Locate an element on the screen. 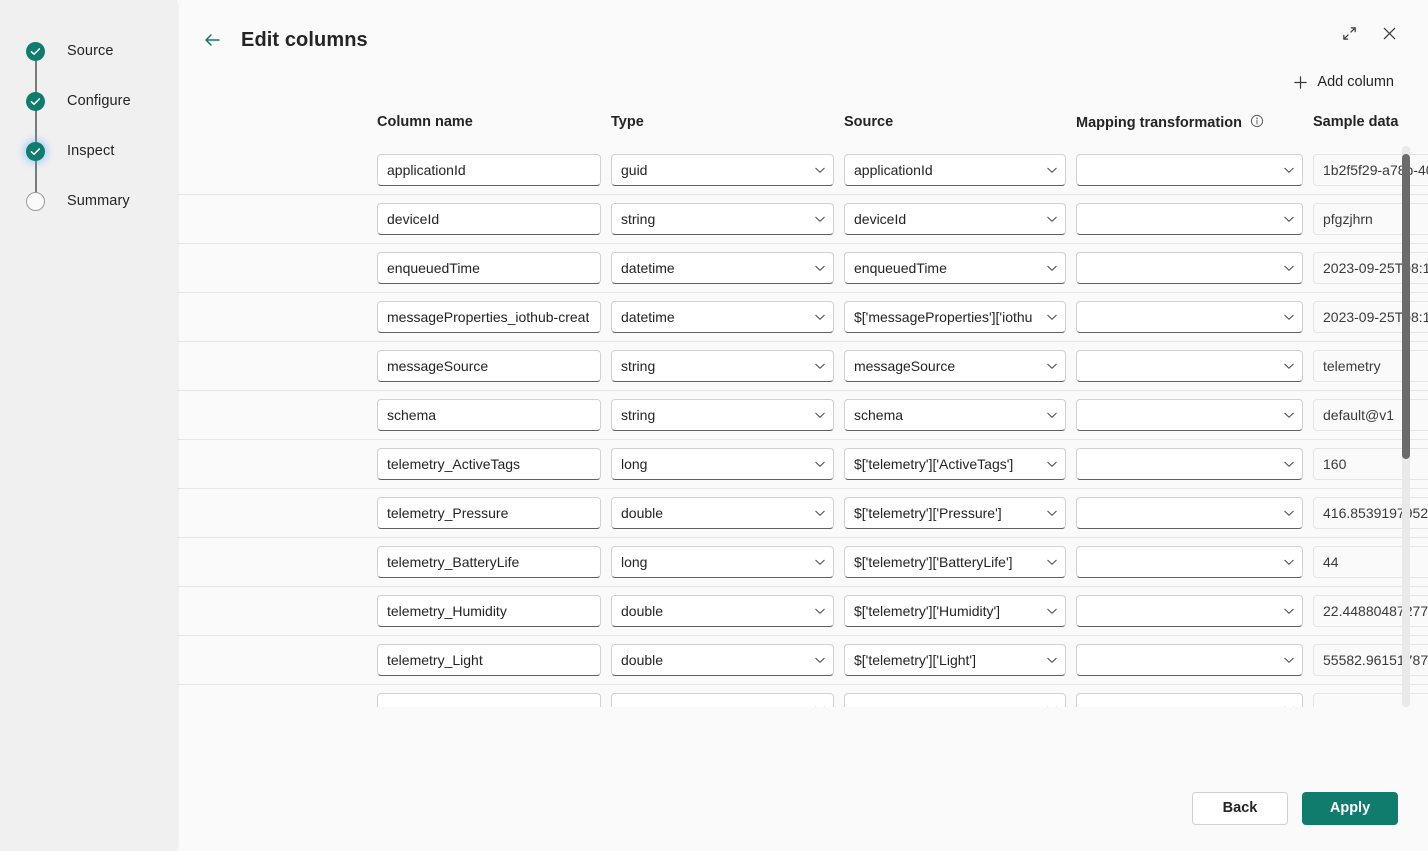 This screenshot has height=851, width=1428. expand-button is located at coordinates (1349, 33).